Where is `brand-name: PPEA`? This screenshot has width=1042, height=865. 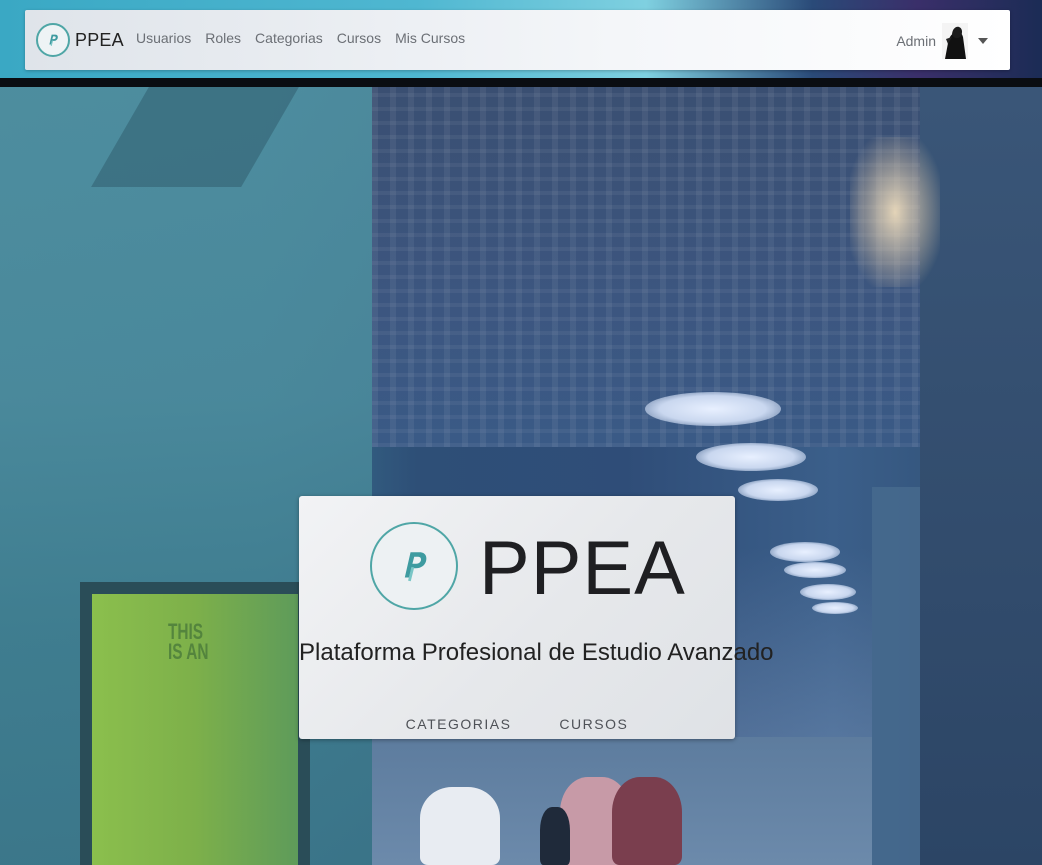
brand-name: PPEA is located at coordinates (99, 39).